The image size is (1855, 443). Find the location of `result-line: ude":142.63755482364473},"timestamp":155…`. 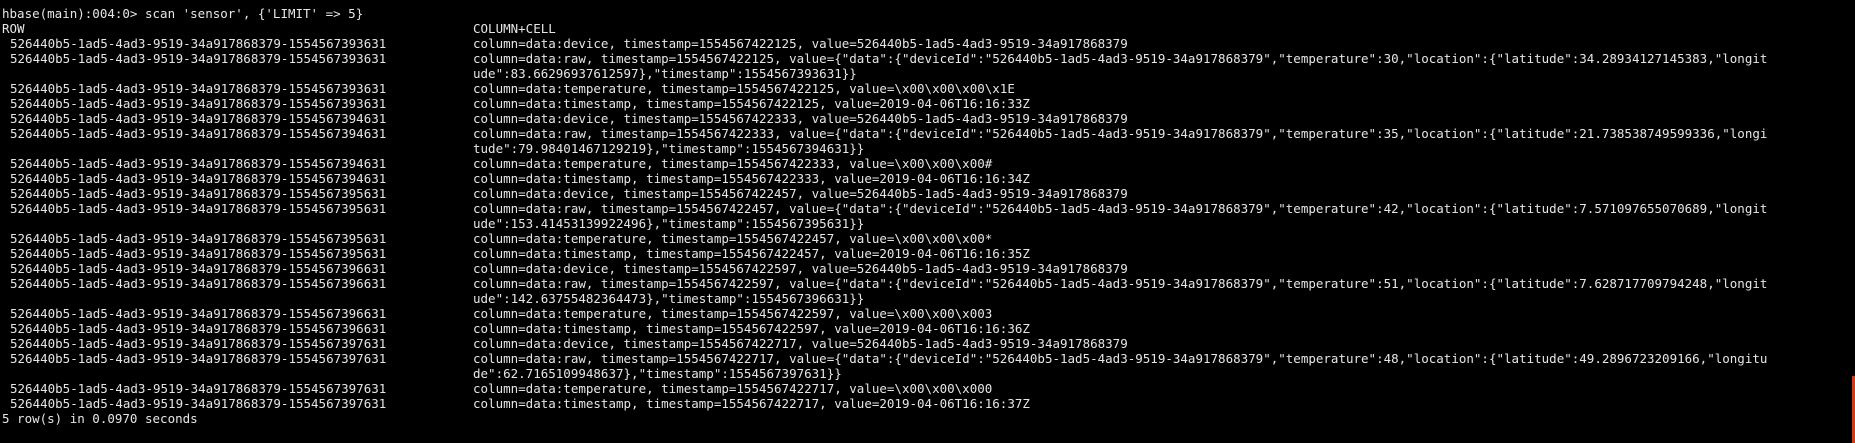

result-line: ude":142.63755482364473},"timestamp":155… is located at coordinates (928, 298).